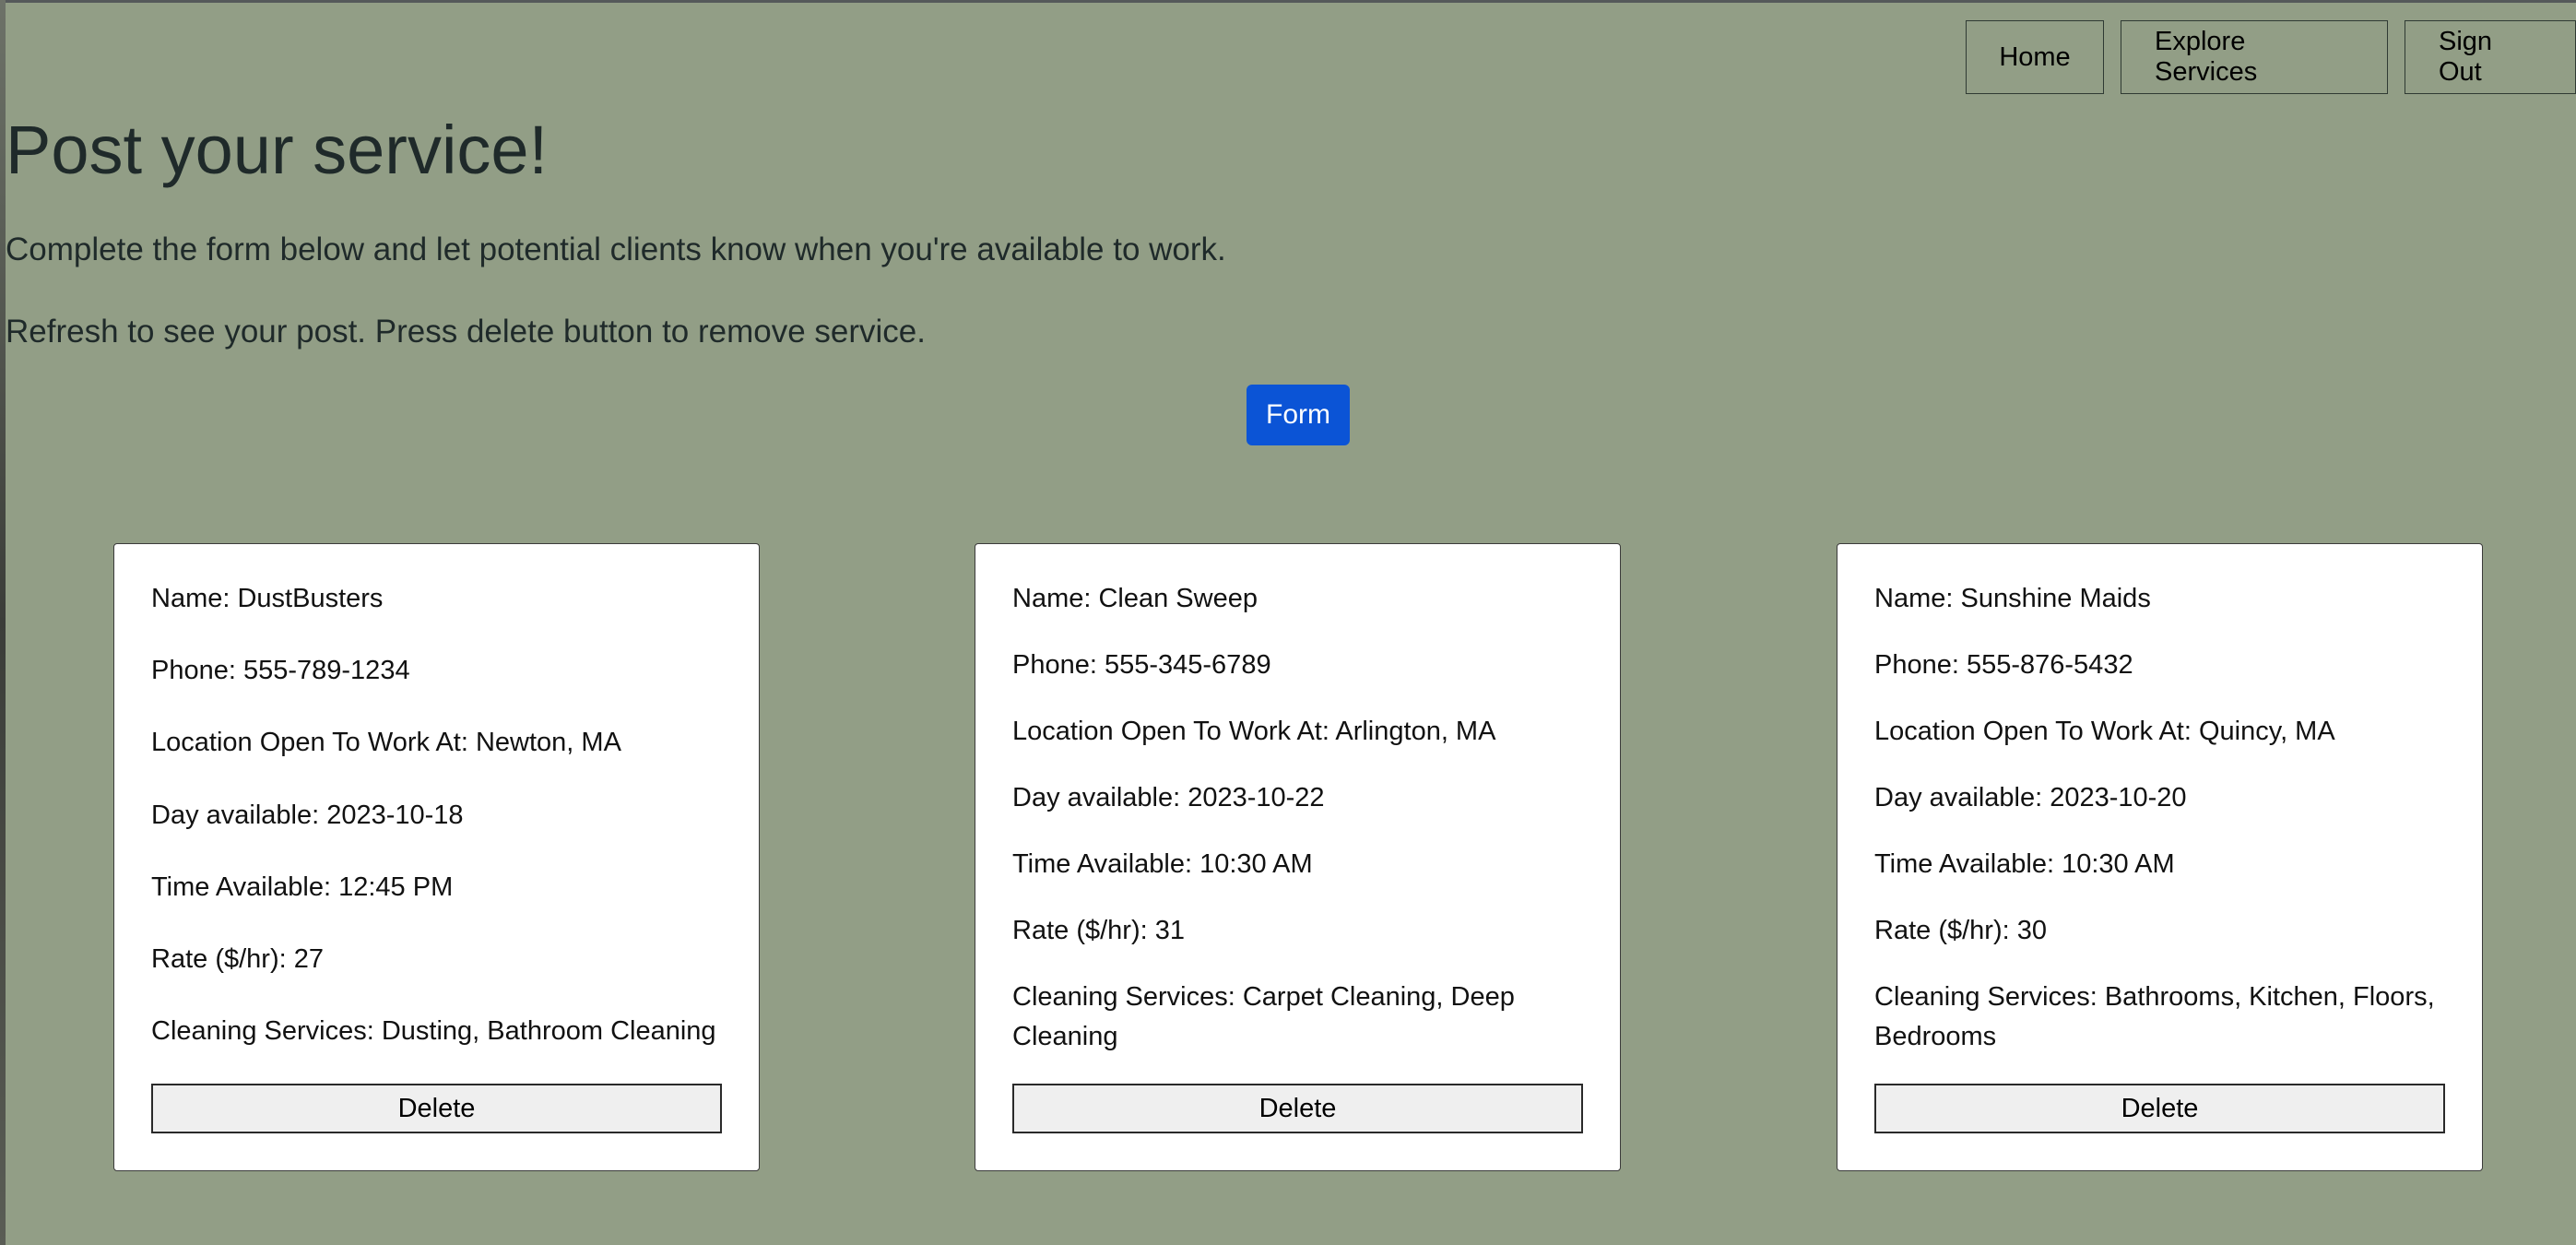  I want to click on service-time: Time Available: 12:45 PM, so click(302, 887).